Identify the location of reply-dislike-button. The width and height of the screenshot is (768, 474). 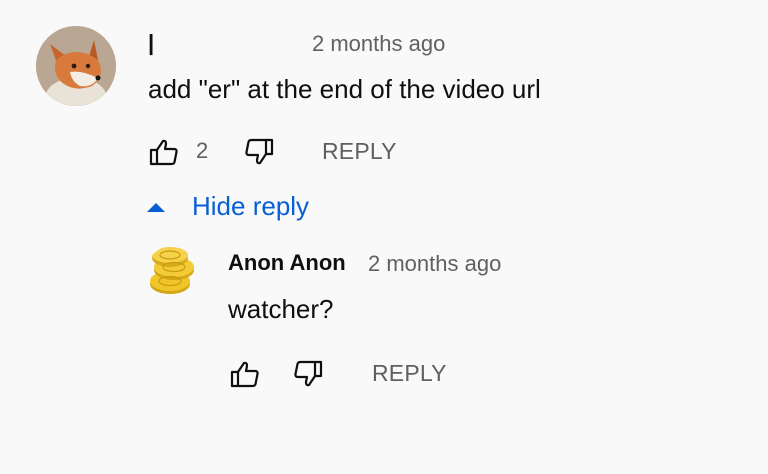
(308, 374).